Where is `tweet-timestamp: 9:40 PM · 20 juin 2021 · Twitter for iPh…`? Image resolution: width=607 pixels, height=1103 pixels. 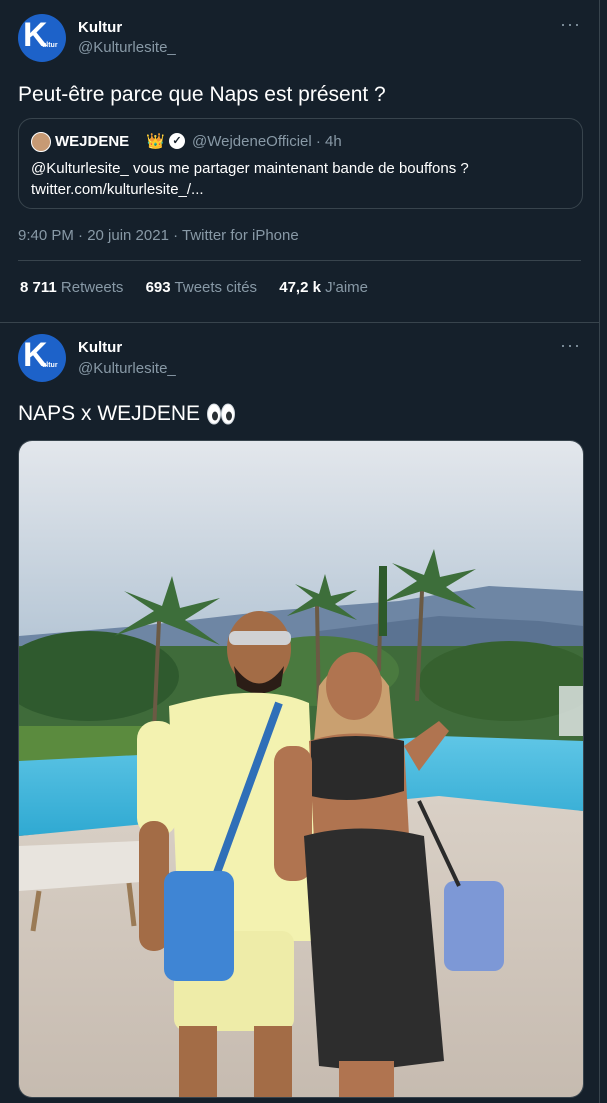 tweet-timestamp: 9:40 PM · 20 juin 2021 · Twitter for iPh… is located at coordinates (158, 235).